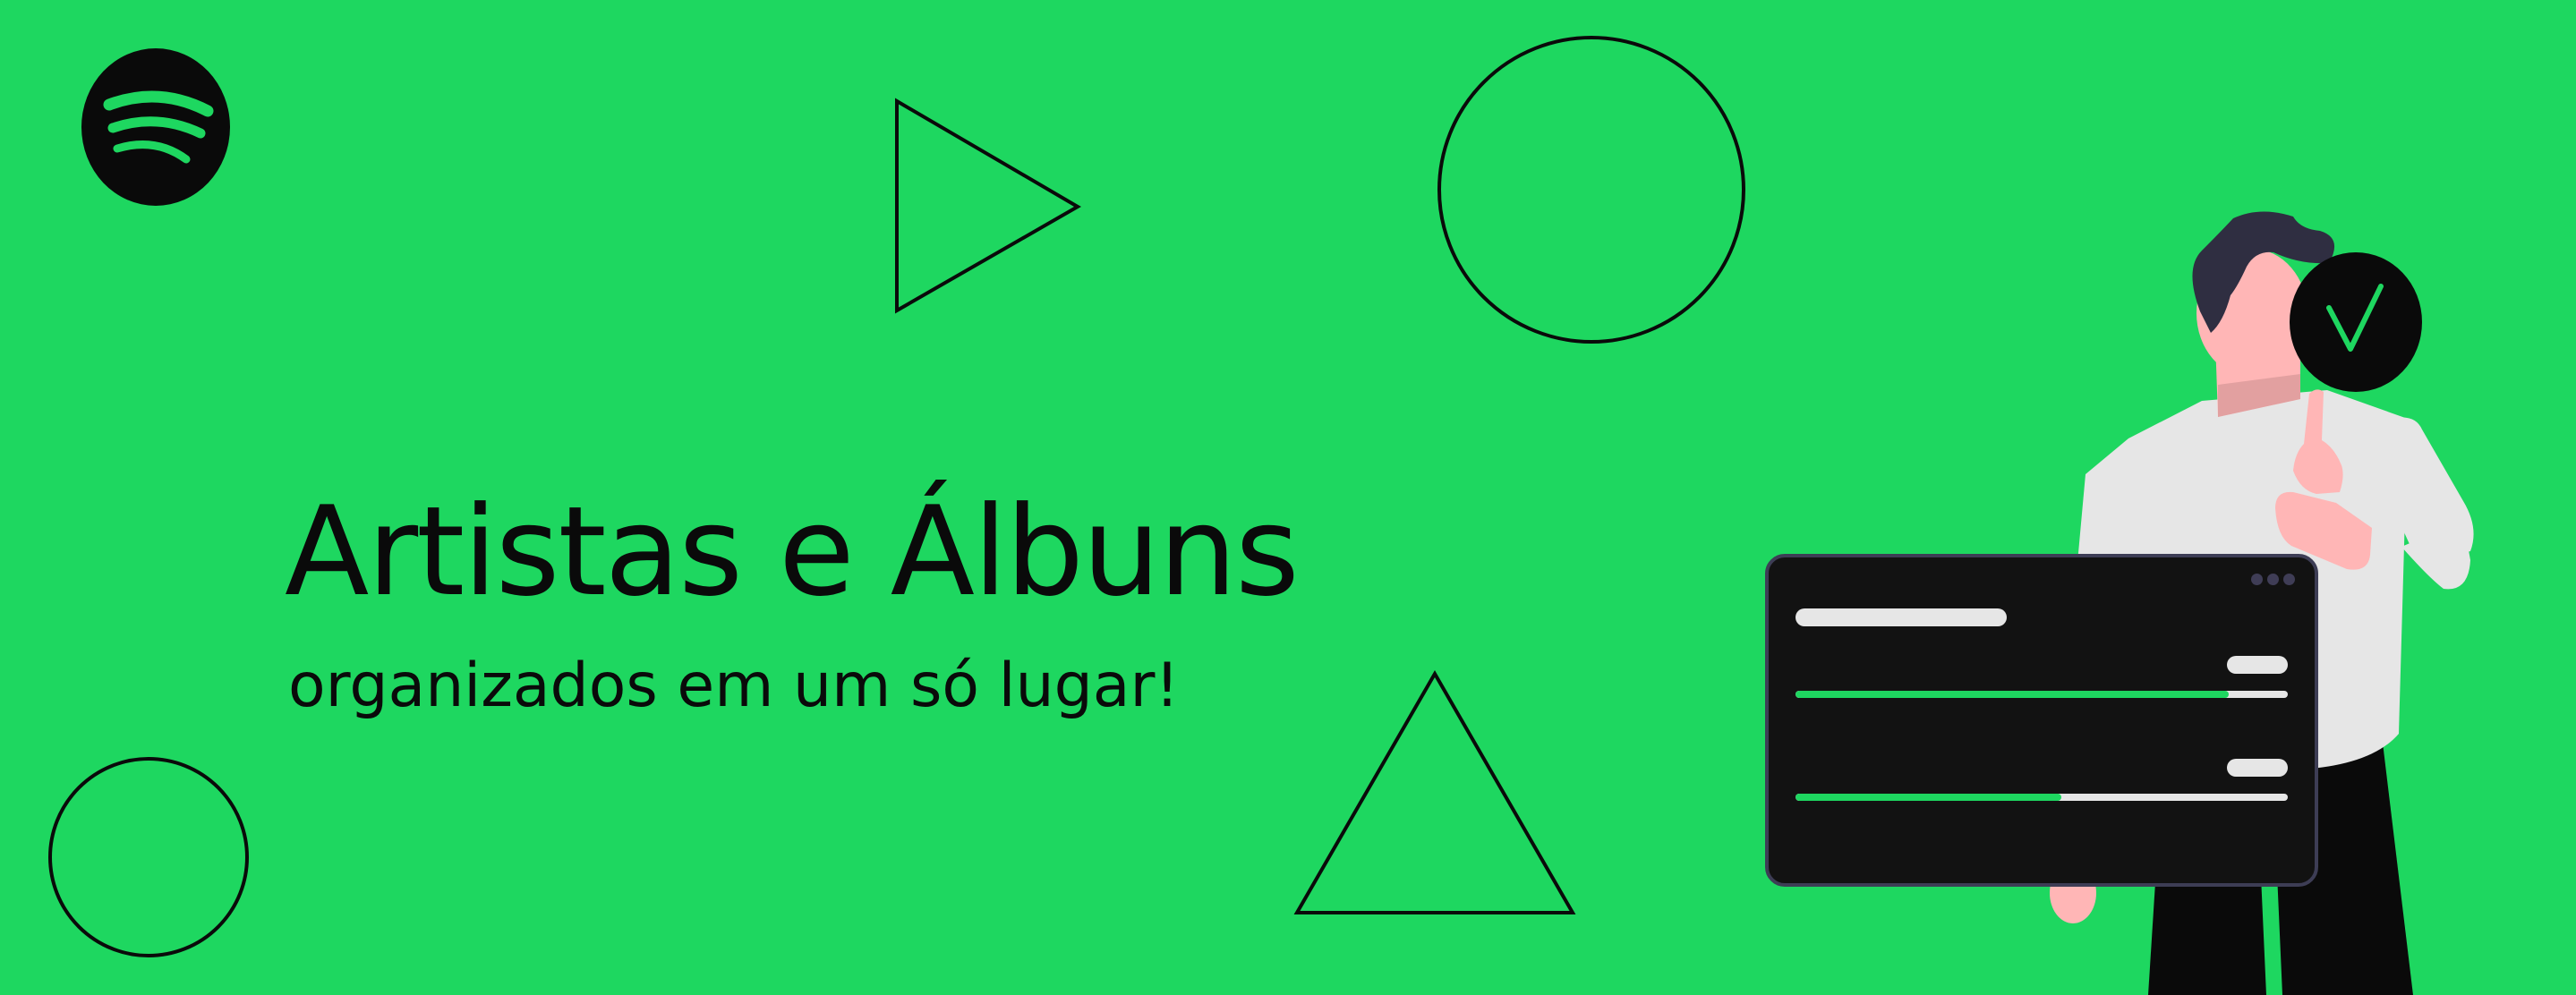 This screenshot has width=2576, height=995. What do you see at coordinates (792, 552) in the screenshot?
I see `headline: Artistas e Álbuns` at bounding box center [792, 552].